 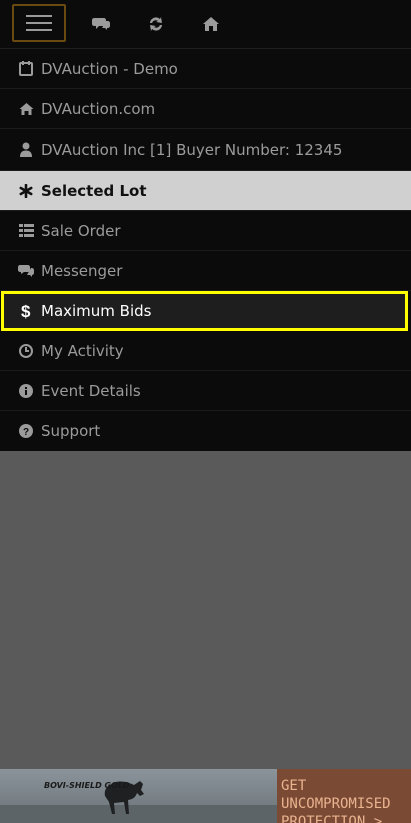 I want to click on asterisk-icon, so click(x=26, y=191).